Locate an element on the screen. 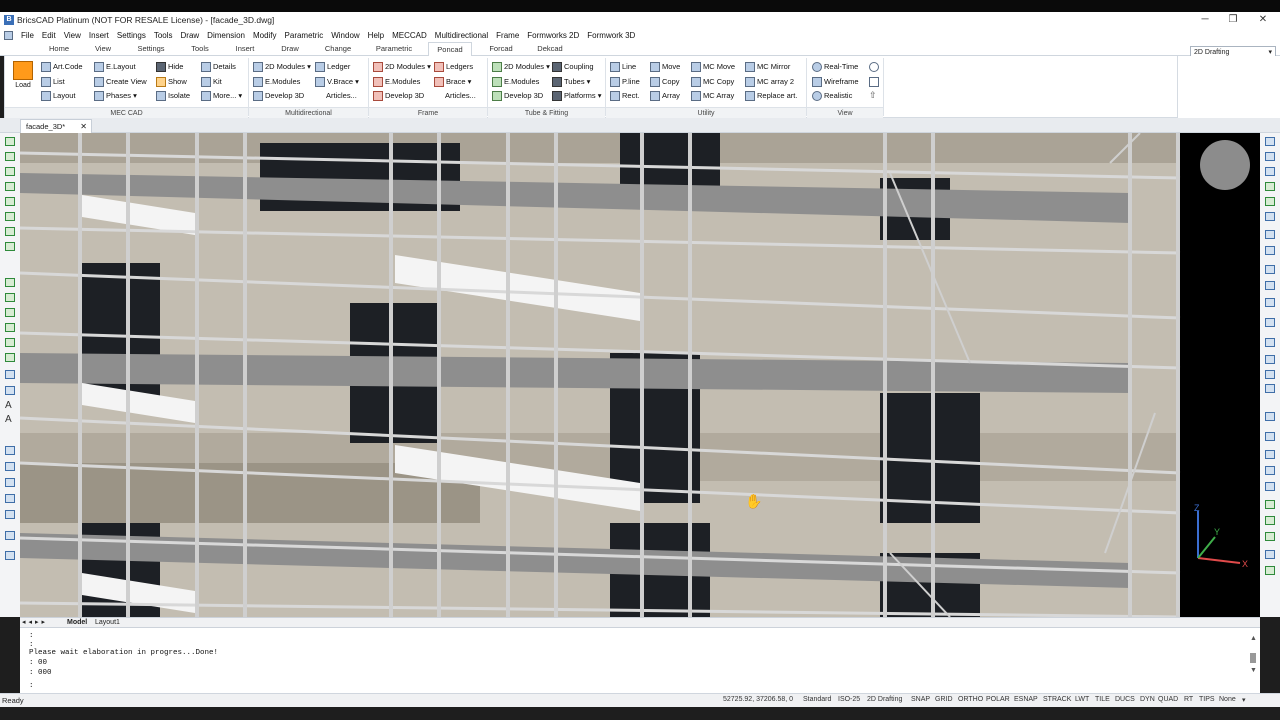 The image size is (1280, 720). tab-insert: Insert is located at coordinates (245, 49).